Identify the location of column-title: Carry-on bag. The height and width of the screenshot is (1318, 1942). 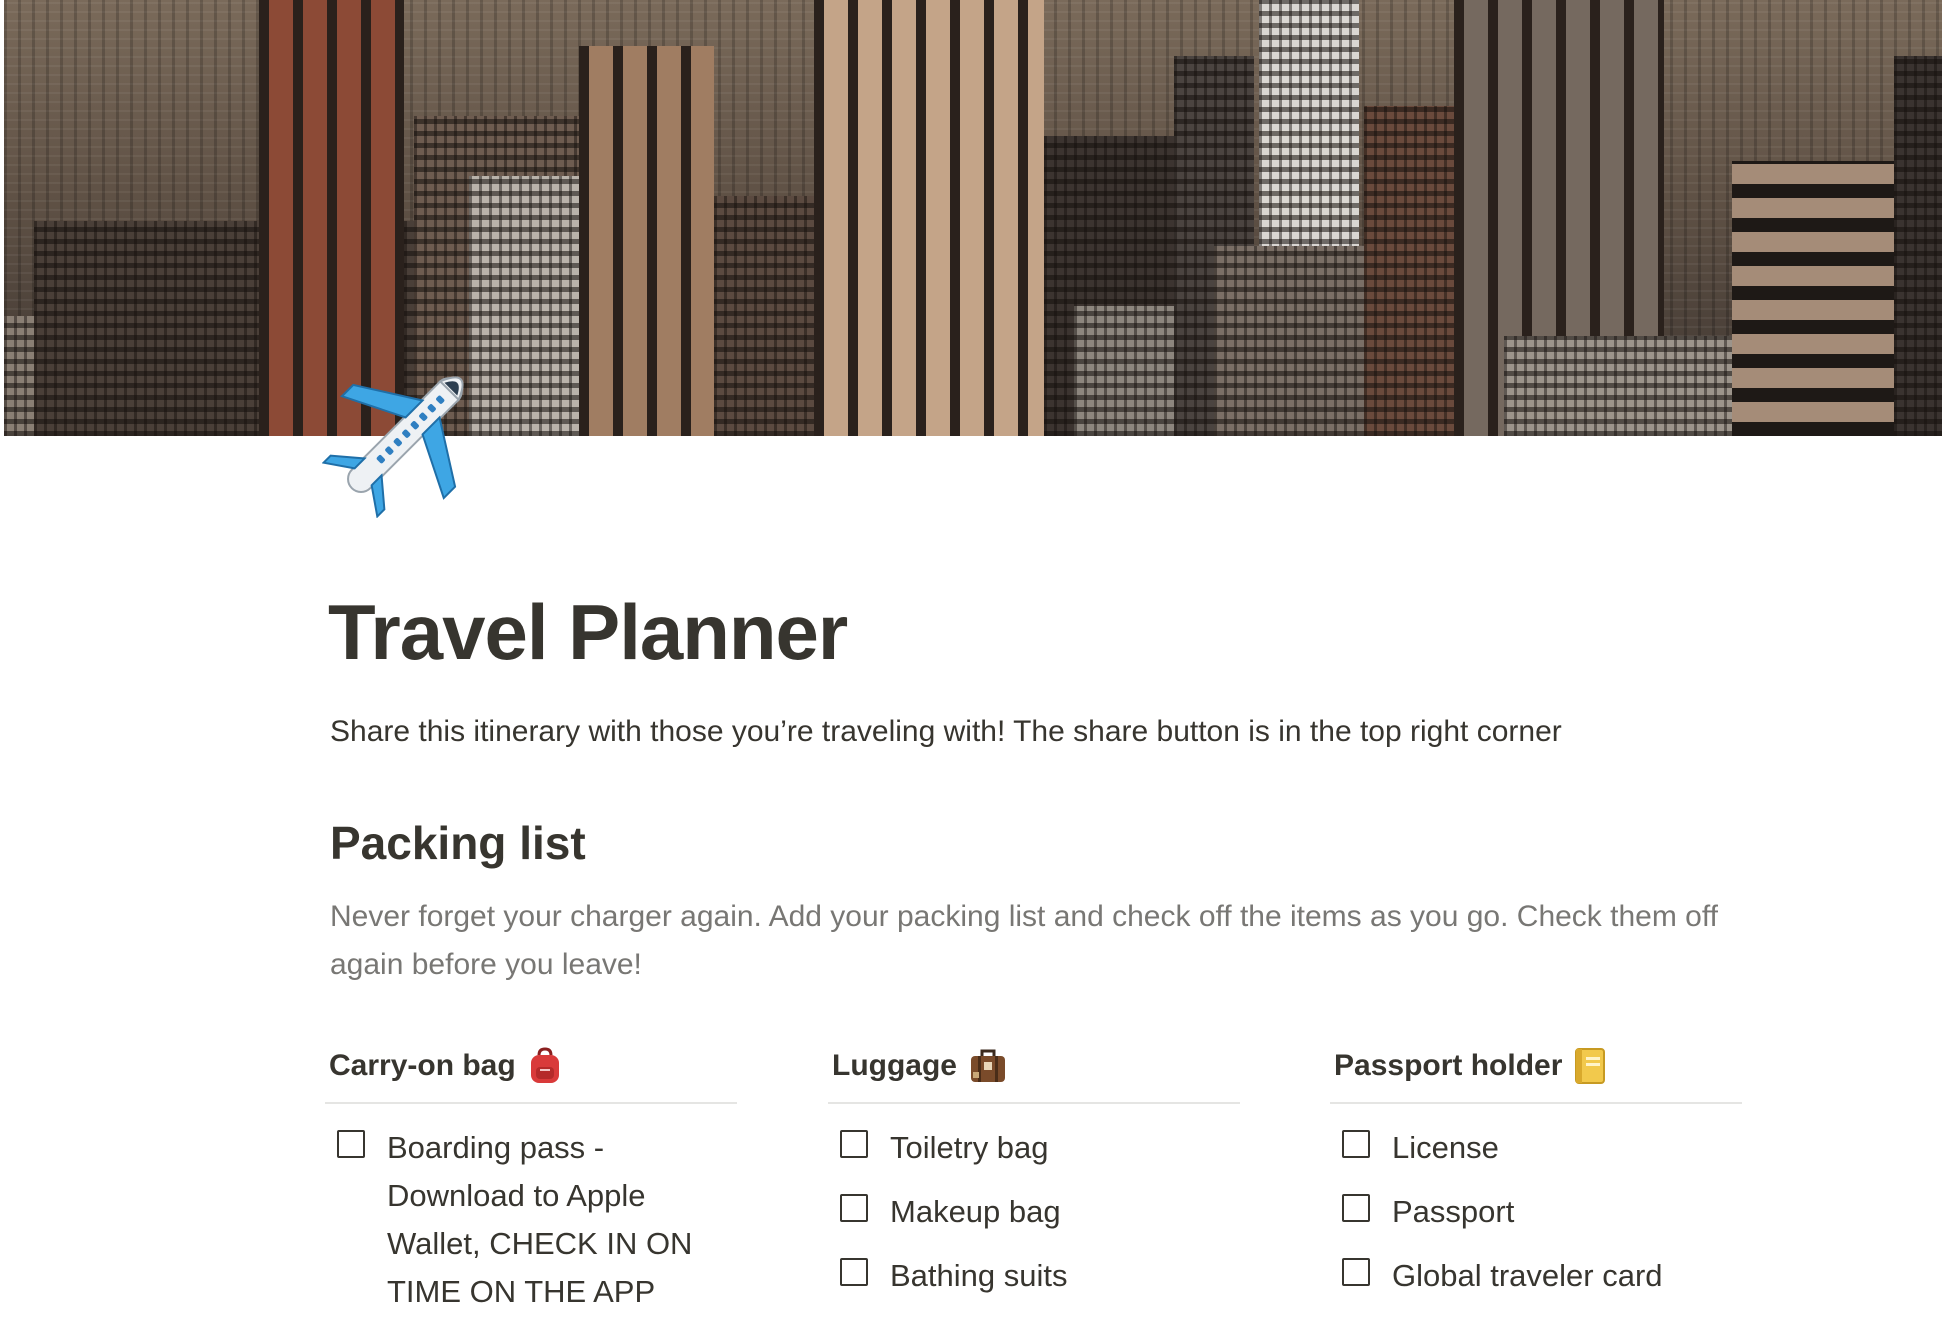
(422, 1065).